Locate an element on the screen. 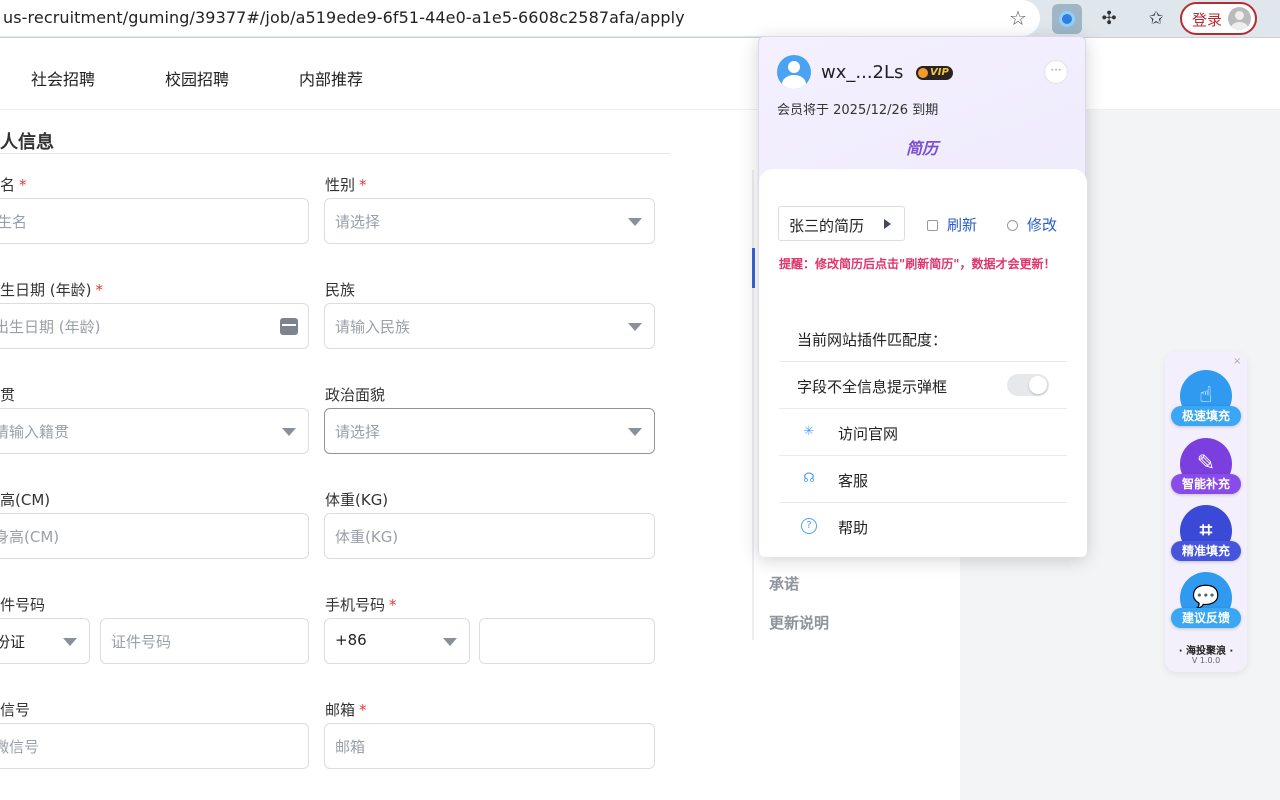 The image size is (1280, 800). service-row: ☊ 客服 is located at coordinates (923, 479).